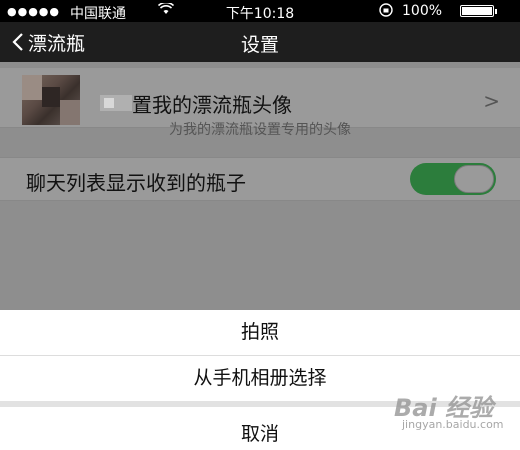 The height and width of the screenshot is (450, 520). I want to click on navigation-bar: 漂流瓶 设置, so click(260, 42).